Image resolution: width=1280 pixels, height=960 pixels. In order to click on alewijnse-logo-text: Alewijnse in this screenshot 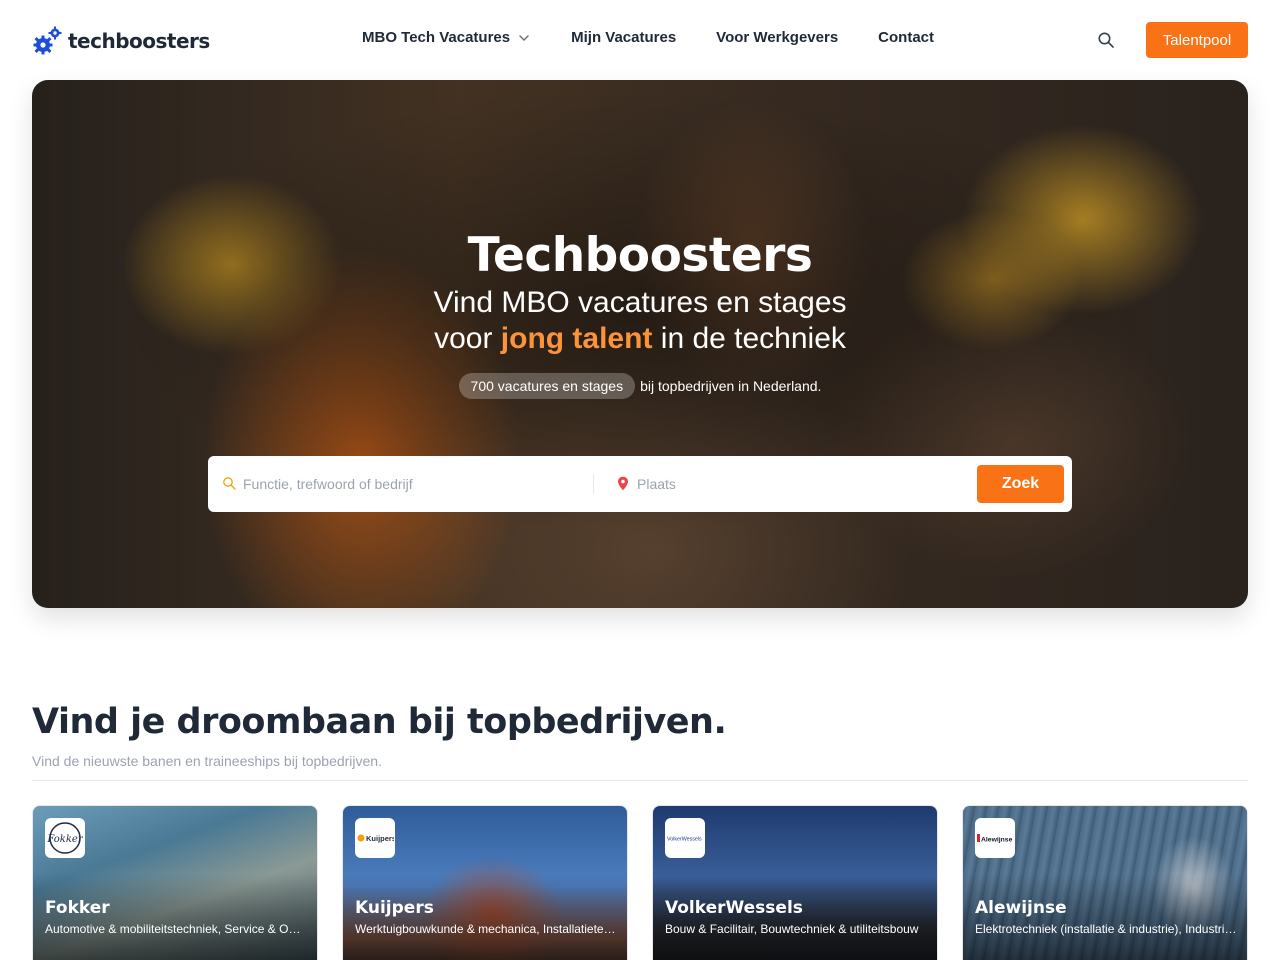, I will do `click(997, 840)`.